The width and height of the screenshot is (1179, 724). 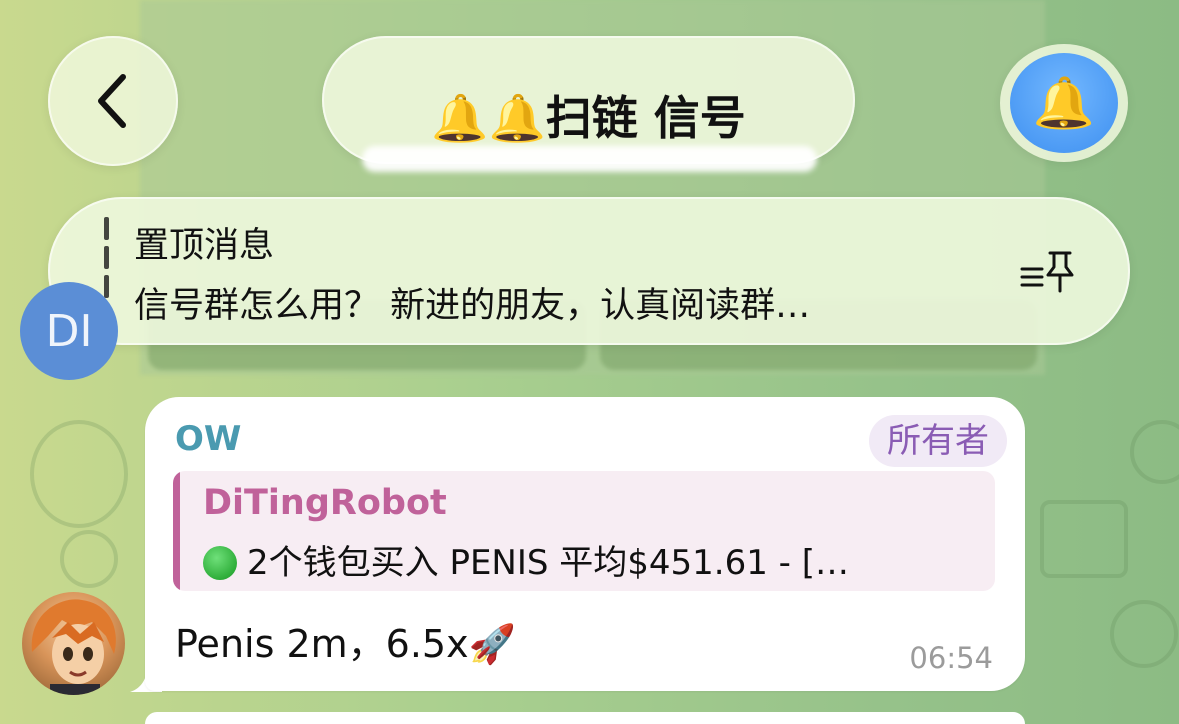 I want to click on back-button, so click(x=113, y=101).